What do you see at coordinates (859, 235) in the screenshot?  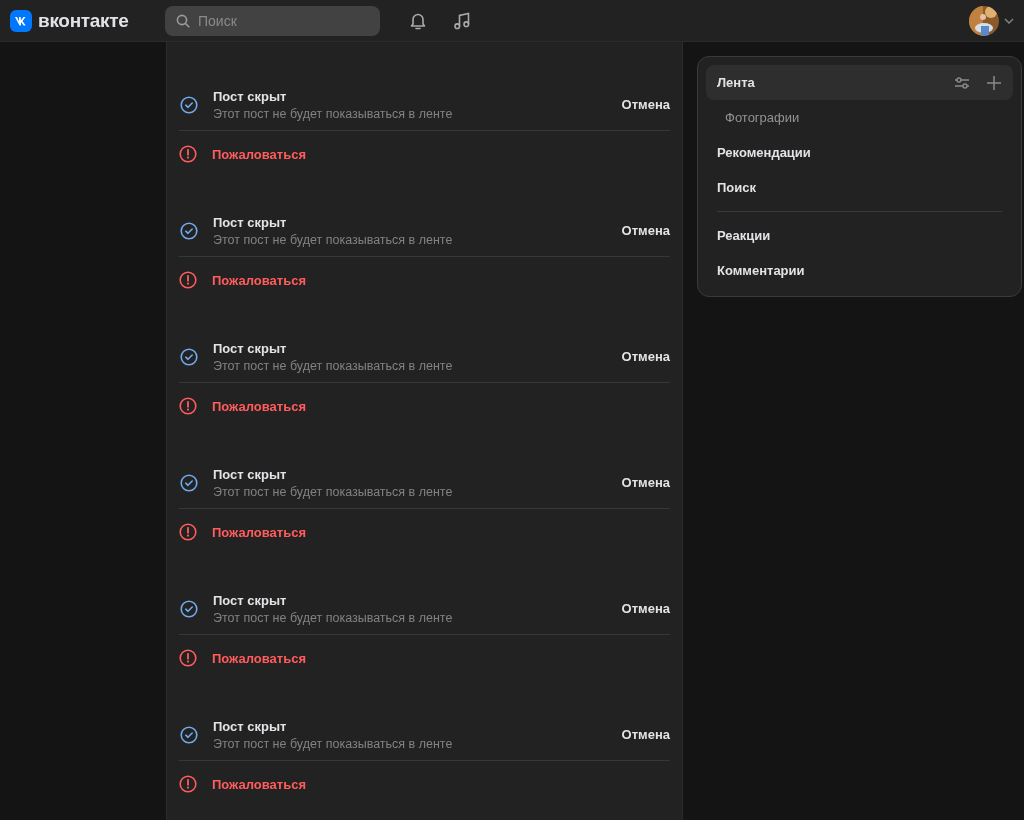 I see `menu-item: Реакции` at bounding box center [859, 235].